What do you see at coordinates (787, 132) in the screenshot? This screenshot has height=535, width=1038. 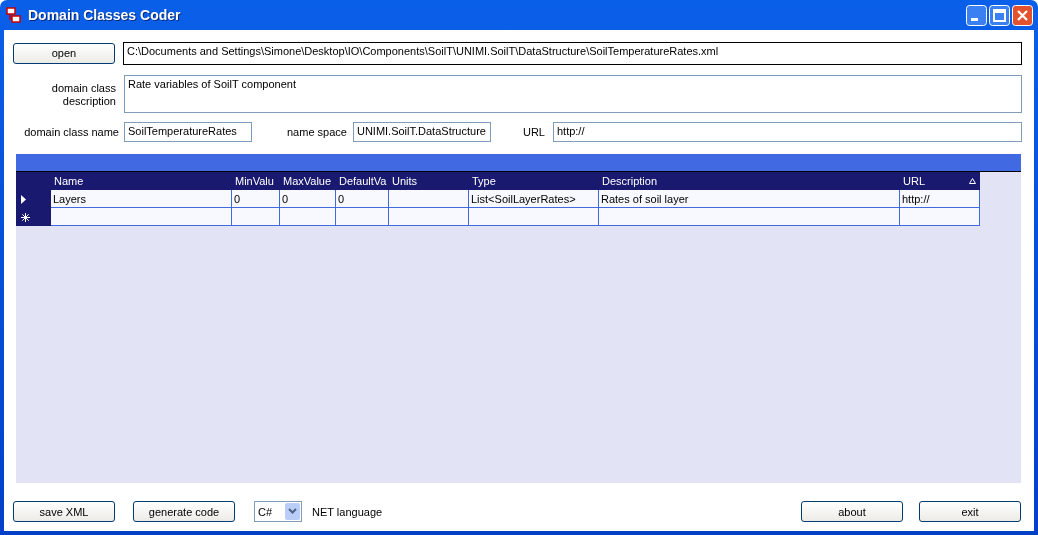 I see `url-field: http://` at bounding box center [787, 132].